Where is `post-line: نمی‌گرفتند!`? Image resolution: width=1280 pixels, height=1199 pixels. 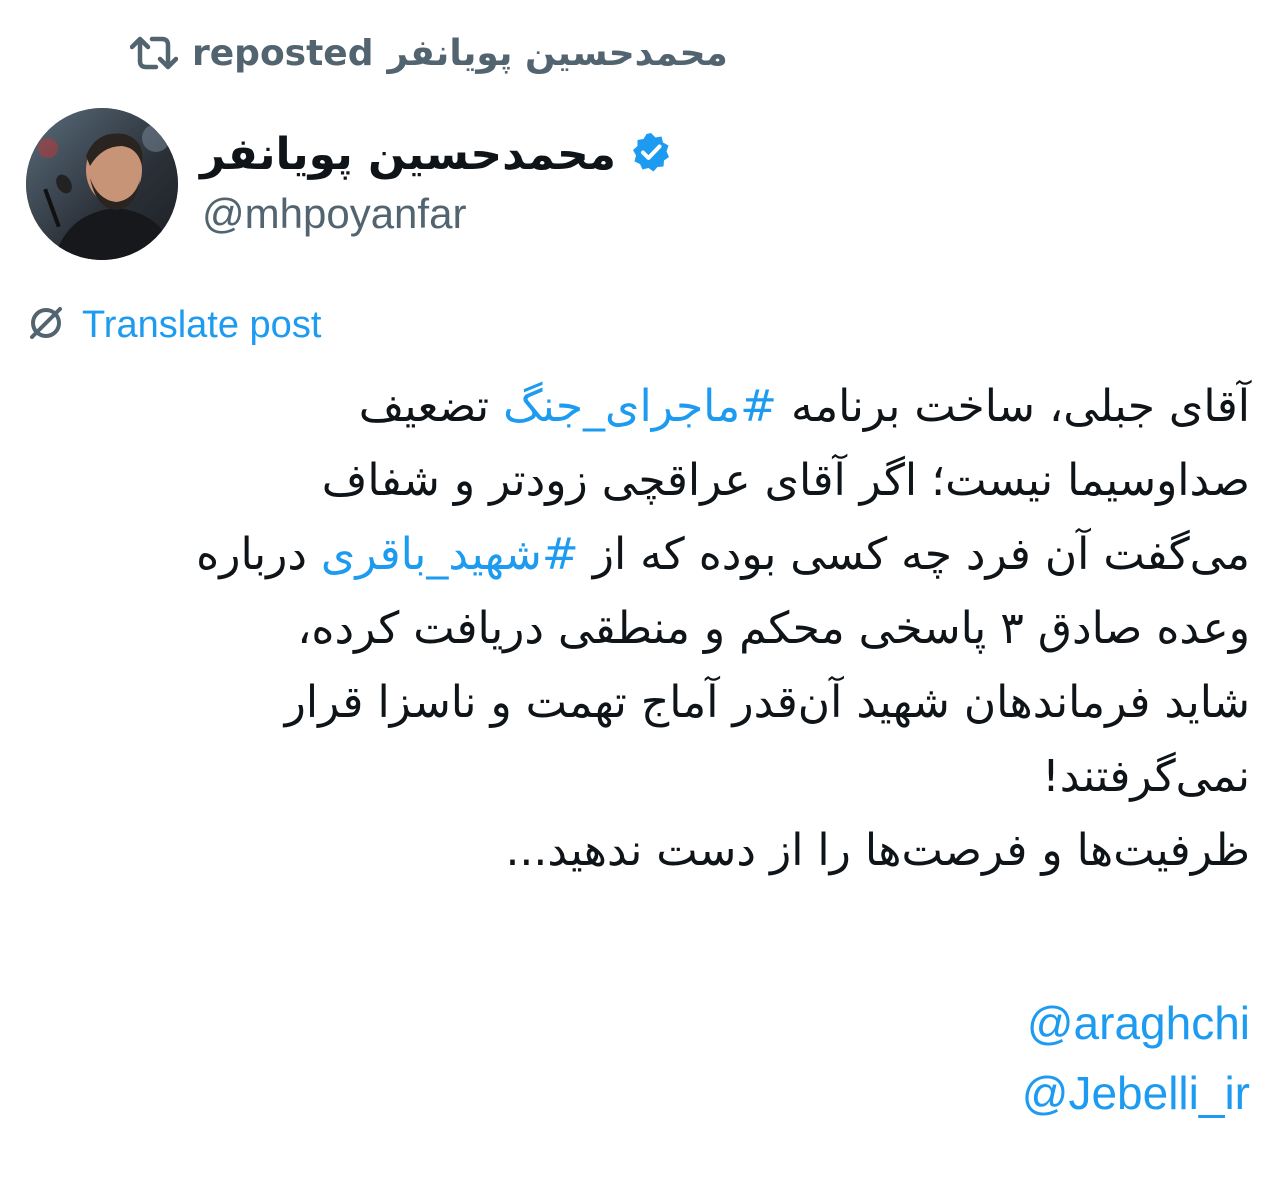 post-line: نمی‌گرفتند! is located at coordinates (1146, 776).